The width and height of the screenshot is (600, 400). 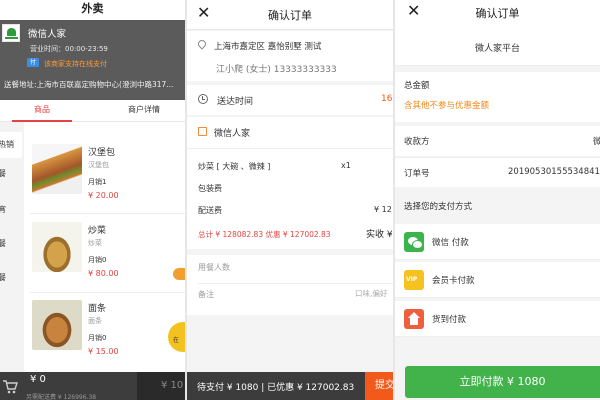 What do you see at coordinates (214, 267) in the screenshot?
I see `diners-count-field: 用餐人数` at bounding box center [214, 267].